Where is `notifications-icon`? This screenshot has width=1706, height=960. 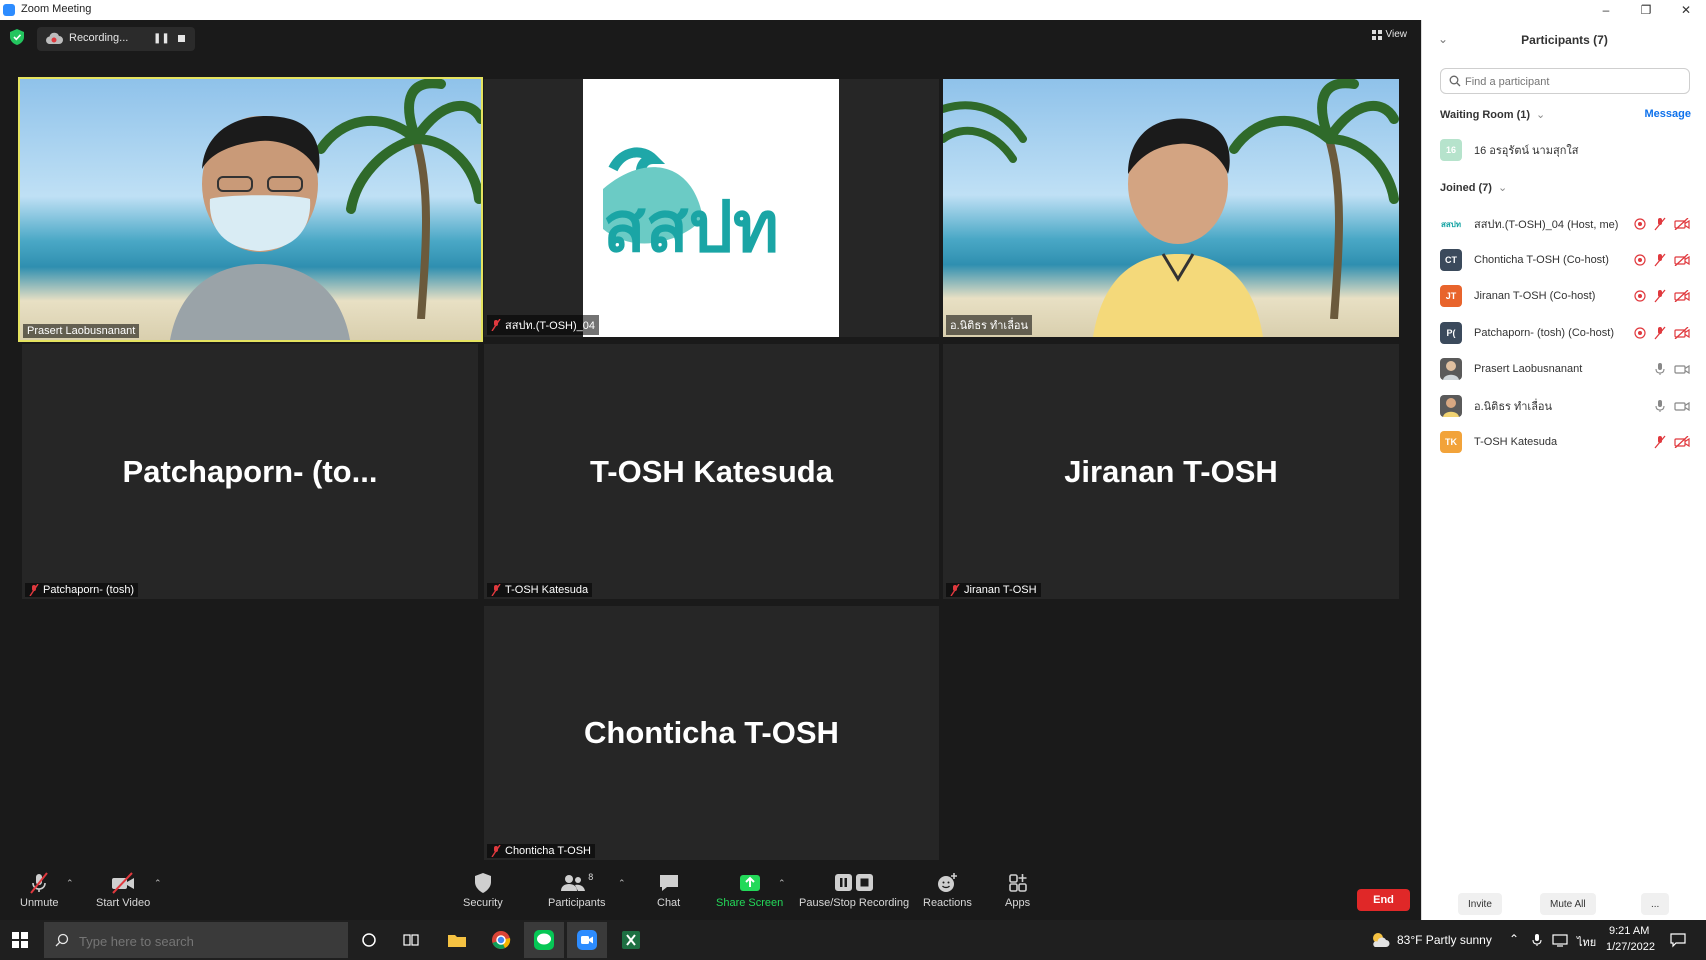
notifications-icon is located at coordinates (1678, 940).